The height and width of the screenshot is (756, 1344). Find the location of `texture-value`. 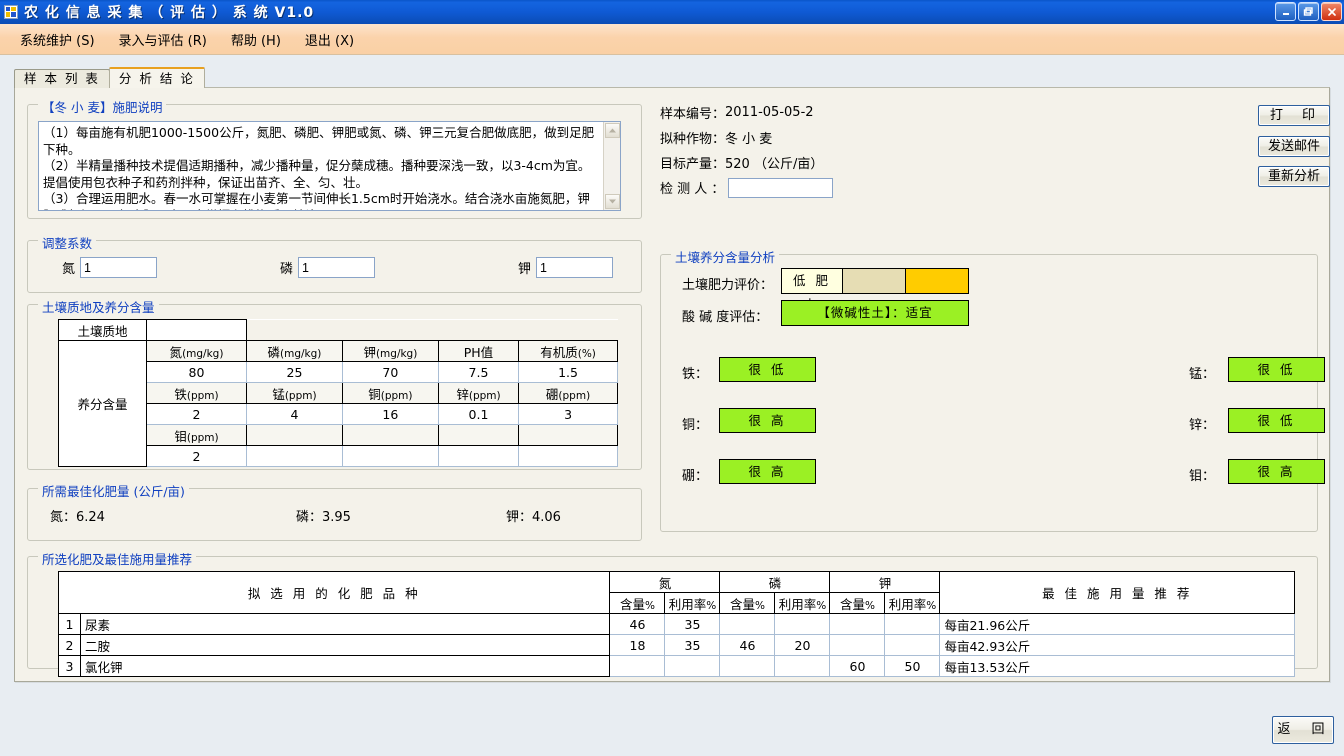

texture-value is located at coordinates (196, 330).